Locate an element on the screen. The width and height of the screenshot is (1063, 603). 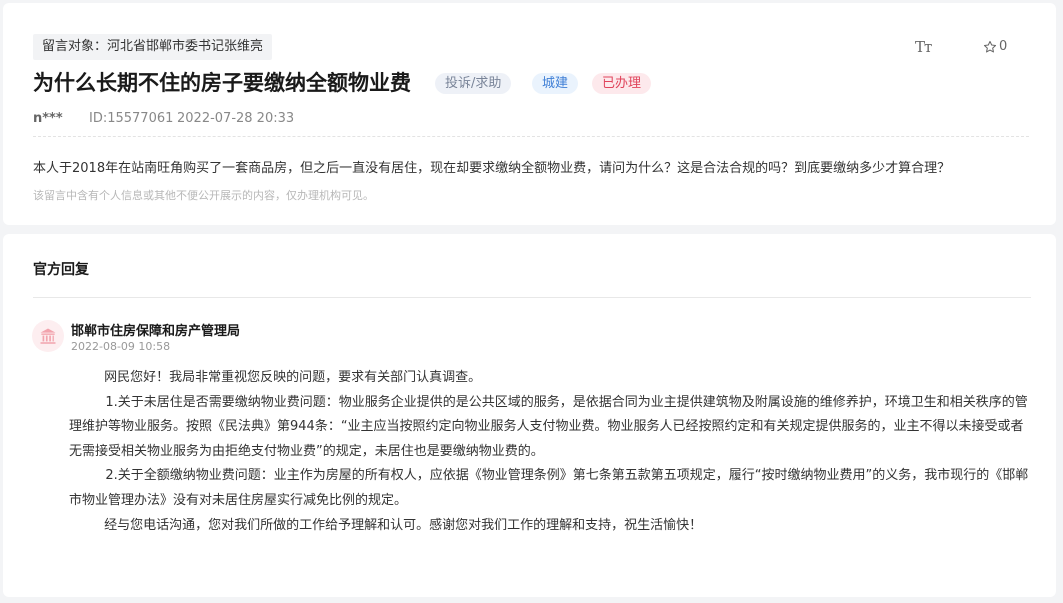
message-meta: n*** ID:15577061 2022-07-28 20:33 is located at coordinates (163, 118).